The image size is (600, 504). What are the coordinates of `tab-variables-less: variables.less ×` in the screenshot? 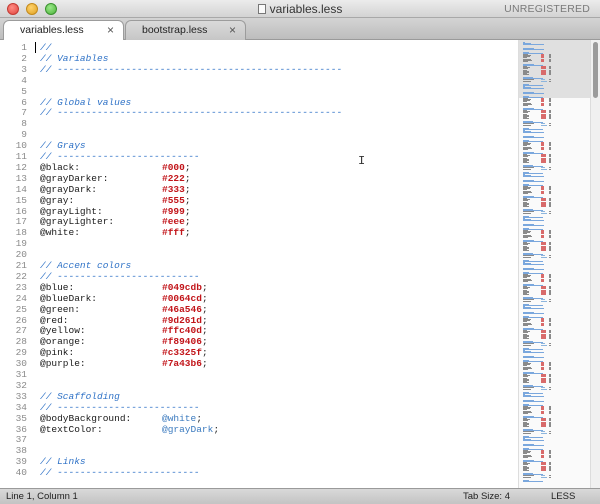 It's located at (63, 30).